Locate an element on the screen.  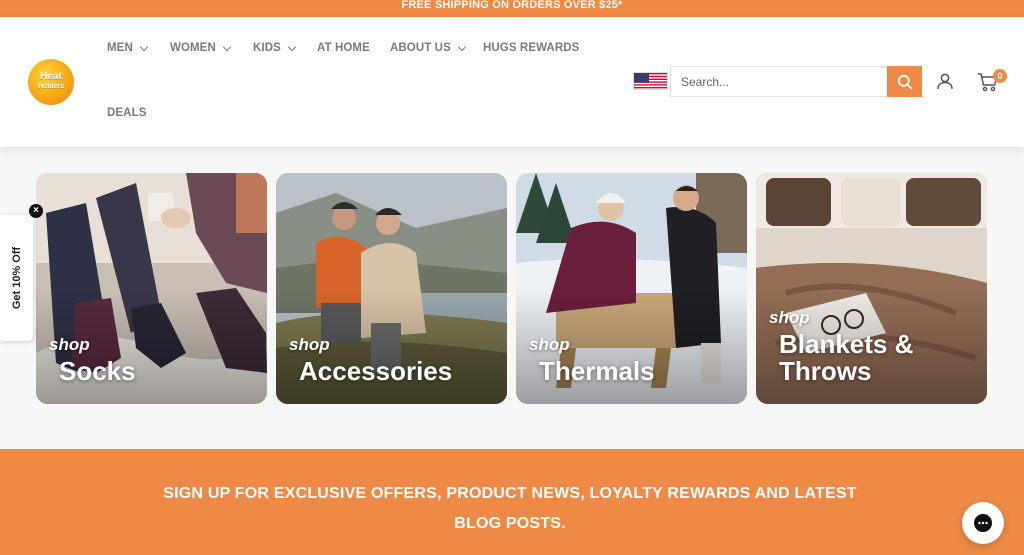
discount-side-tab: Get 10% Off is located at coordinates (16, 278).